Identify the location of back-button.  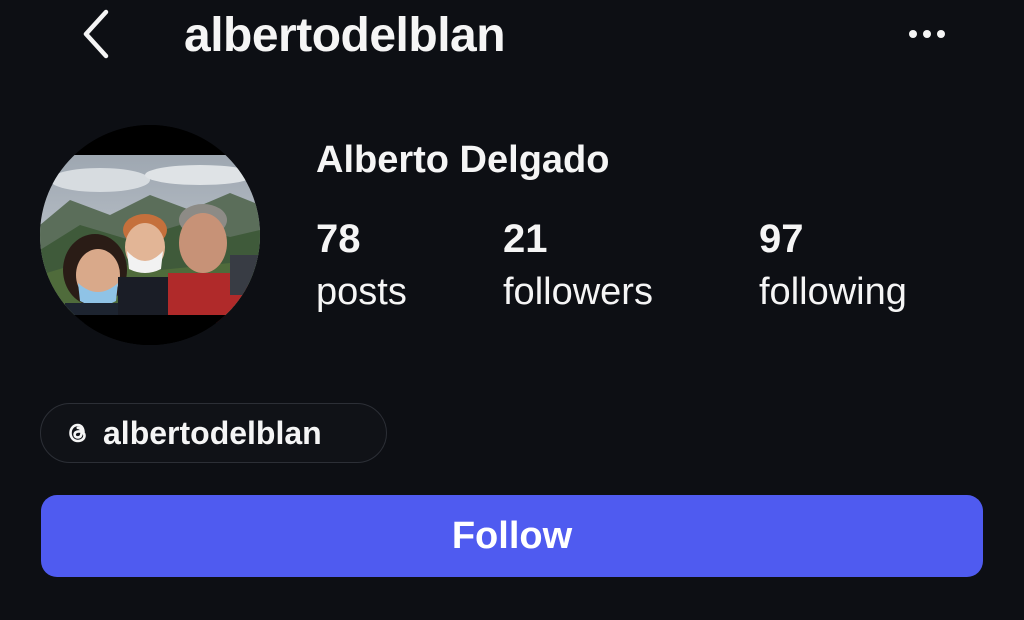
(96, 34).